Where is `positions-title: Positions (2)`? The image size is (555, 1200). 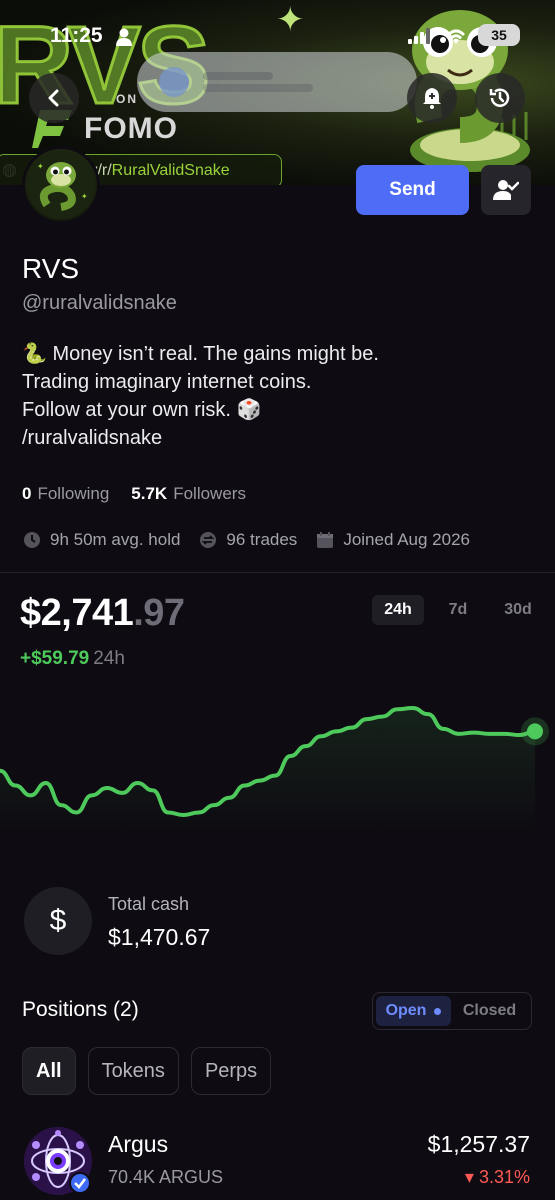
positions-title: Positions (2) is located at coordinates (80, 1009).